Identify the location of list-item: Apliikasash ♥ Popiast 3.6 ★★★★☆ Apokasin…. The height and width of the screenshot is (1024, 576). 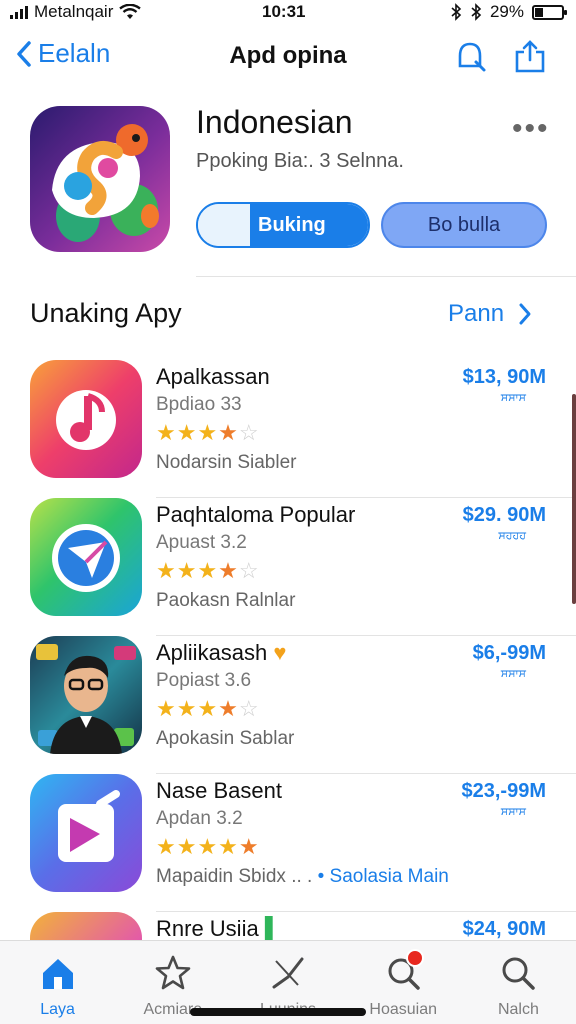
(288, 705).